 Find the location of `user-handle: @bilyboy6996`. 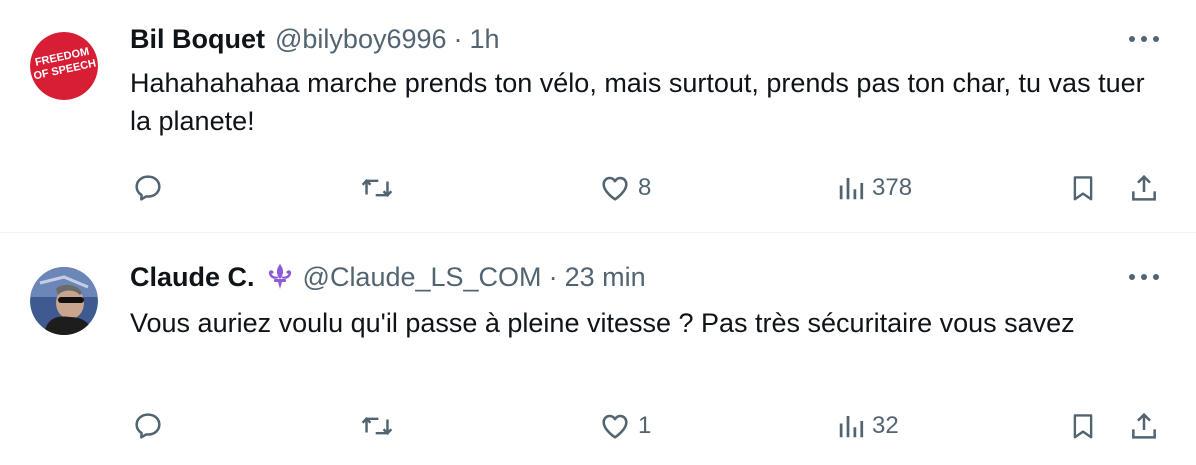

user-handle: @bilyboy6996 is located at coordinates (361, 39).